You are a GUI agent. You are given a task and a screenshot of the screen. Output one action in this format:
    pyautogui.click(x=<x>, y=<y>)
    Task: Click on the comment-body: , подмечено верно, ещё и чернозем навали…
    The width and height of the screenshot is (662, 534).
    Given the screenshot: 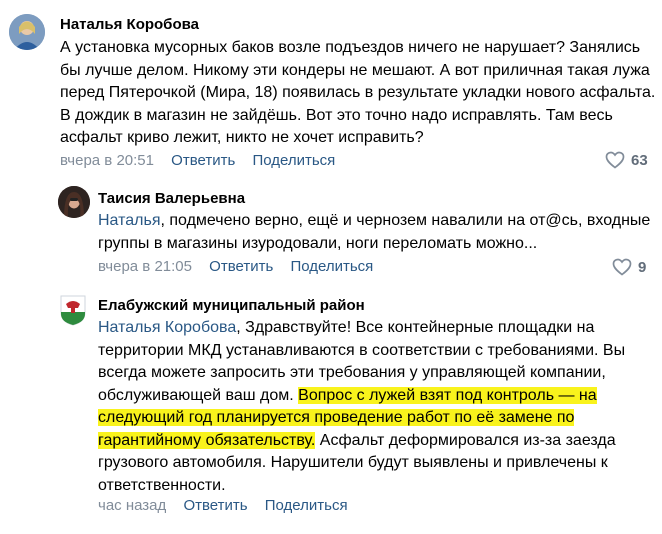 What is the action you would take?
    pyautogui.click(x=374, y=232)
    